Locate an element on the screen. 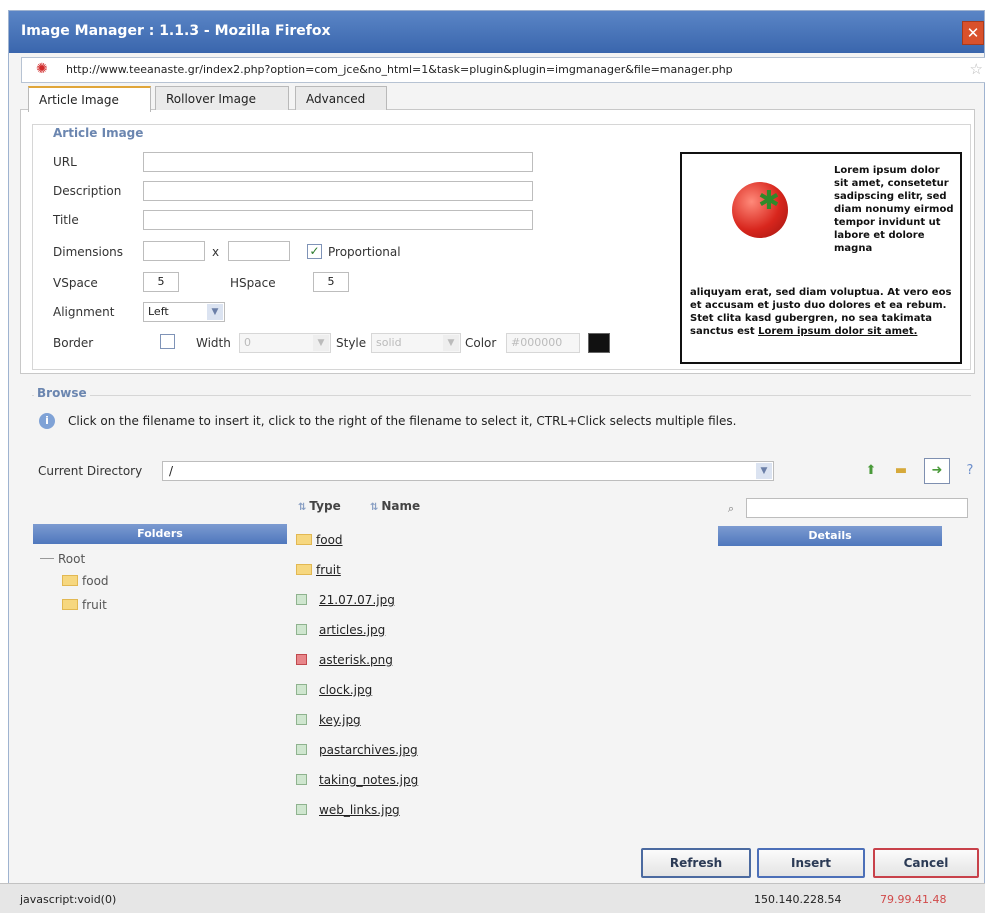 Image resolution: width=985 pixels, height=913 pixels. tree-item-label: fruit is located at coordinates (94, 605).